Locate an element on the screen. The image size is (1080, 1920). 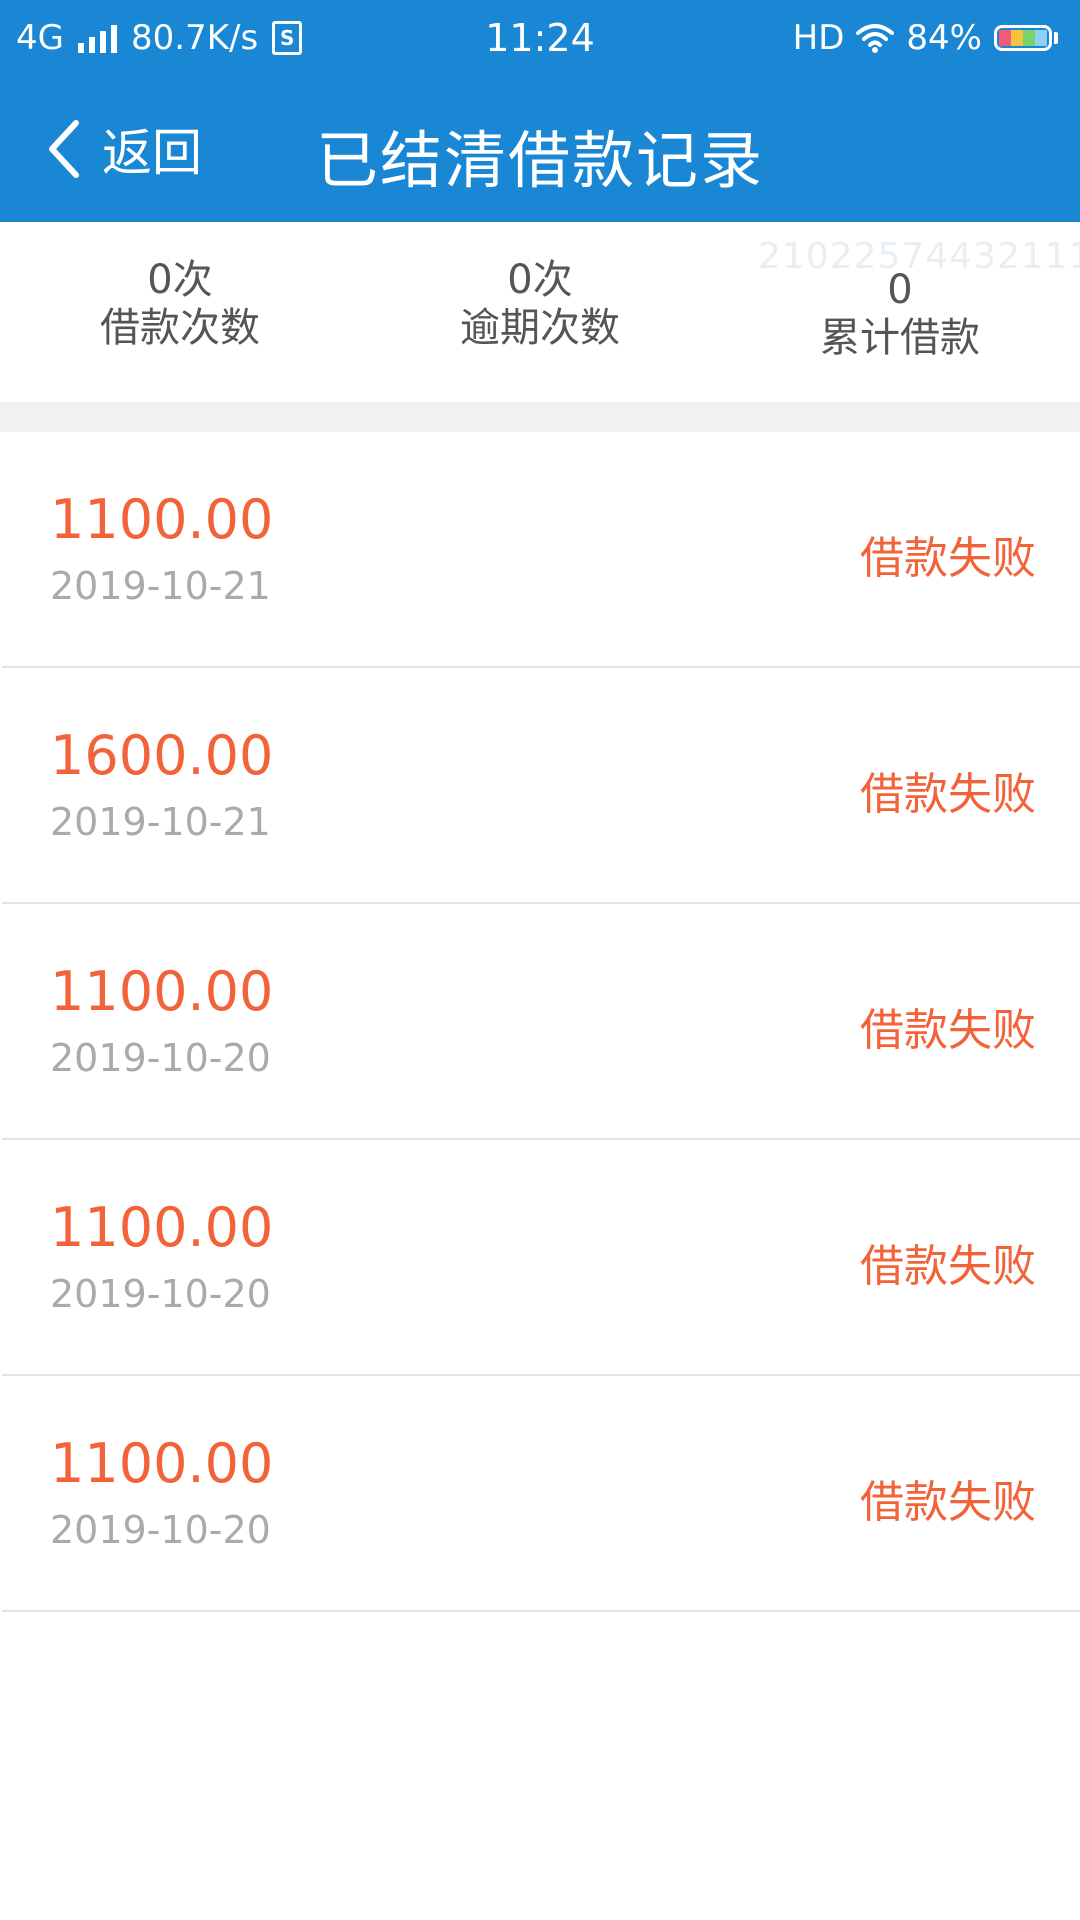
list-item: 1600.00 2019-10-21 借款失败 is located at coordinates (541, 786).